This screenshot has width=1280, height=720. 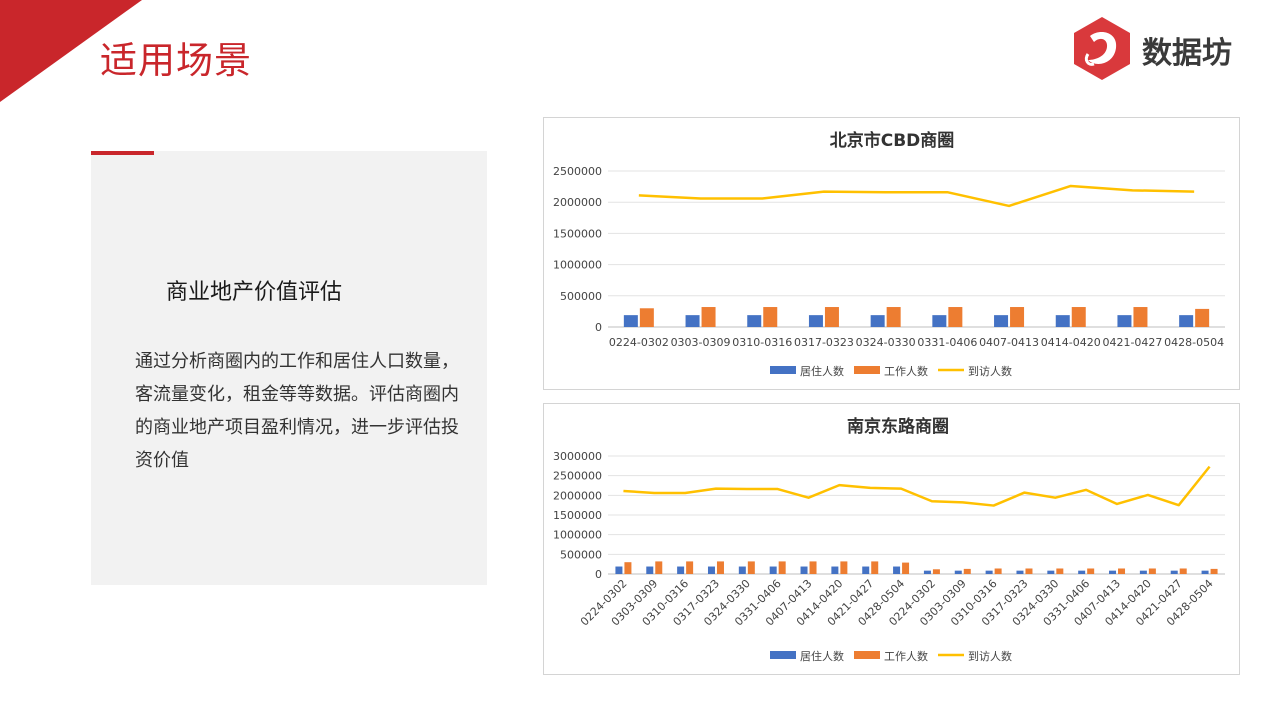 I want to click on y-tick-label: 2500000, so click(x=577, y=171).